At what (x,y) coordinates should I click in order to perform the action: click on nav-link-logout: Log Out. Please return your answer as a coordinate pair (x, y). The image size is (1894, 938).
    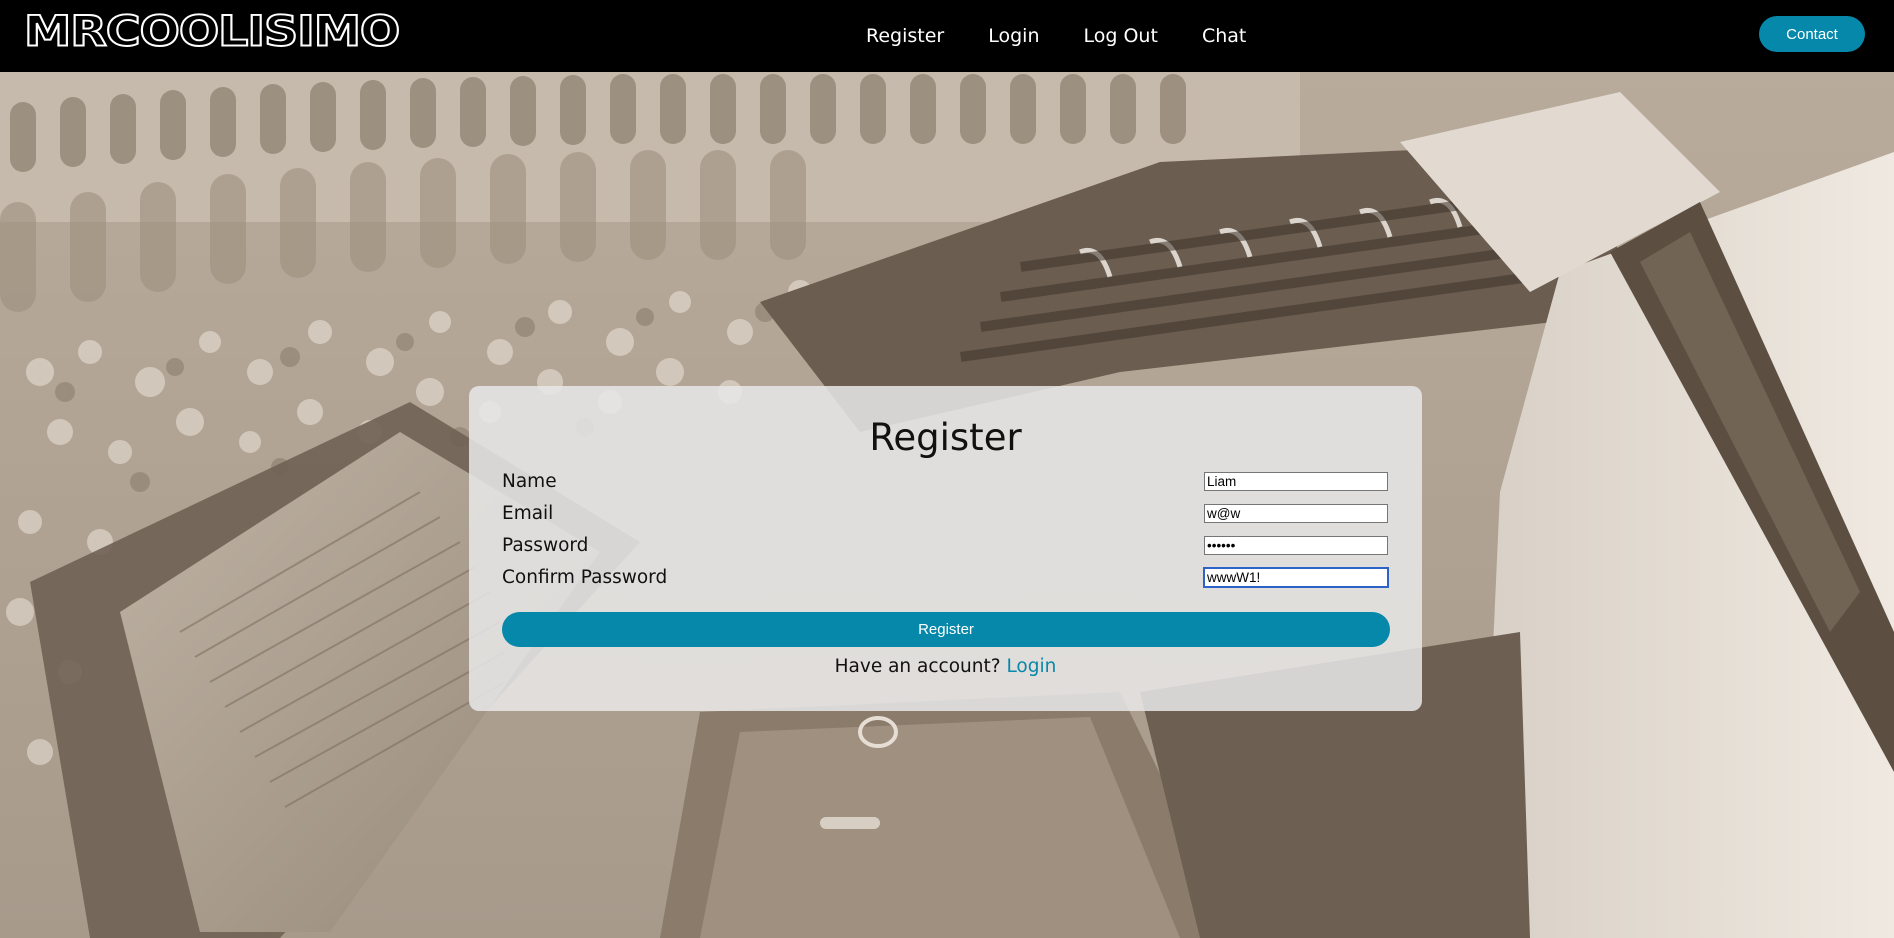
    Looking at the image, I should click on (1121, 36).